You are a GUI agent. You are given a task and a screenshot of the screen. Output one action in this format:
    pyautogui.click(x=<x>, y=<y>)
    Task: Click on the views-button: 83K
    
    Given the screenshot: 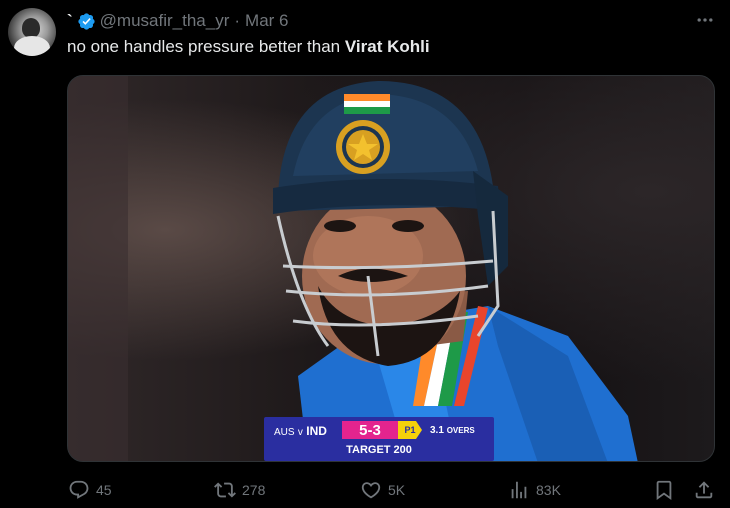 What is the action you would take?
    pyautogui.click(x=534, y=490)
    